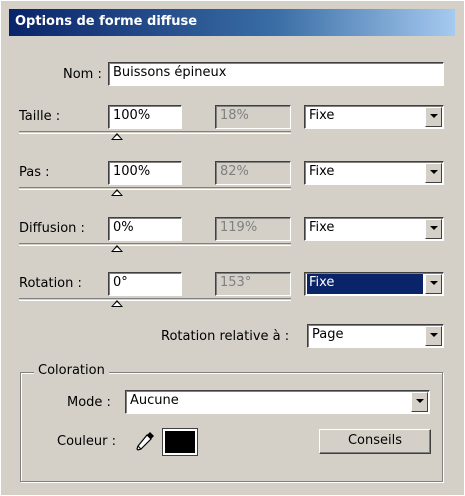 The height and width of the screenshot is (496, 465). Describe the element at coordinates (322, 115) in the screenshot. I see `size-mode-value: Fixe` at that location.